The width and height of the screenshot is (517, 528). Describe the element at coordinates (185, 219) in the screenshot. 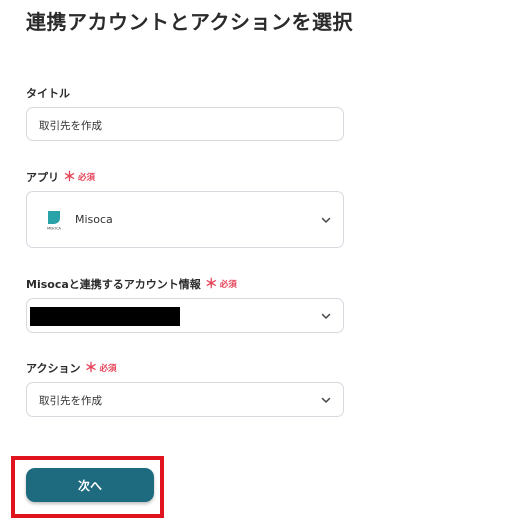

I see `app-select: MISOCA Misoca` at that location.